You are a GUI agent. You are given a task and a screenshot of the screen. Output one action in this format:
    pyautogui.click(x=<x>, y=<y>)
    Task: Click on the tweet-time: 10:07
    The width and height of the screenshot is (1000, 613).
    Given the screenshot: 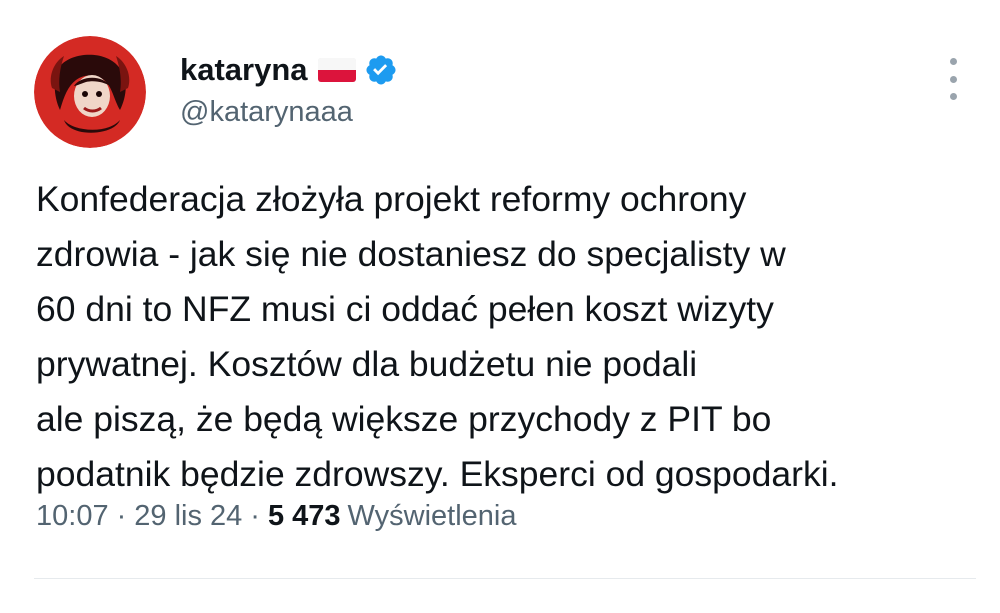 What is the action you would take?
    pyautogui.click(x=72, y=516)
    